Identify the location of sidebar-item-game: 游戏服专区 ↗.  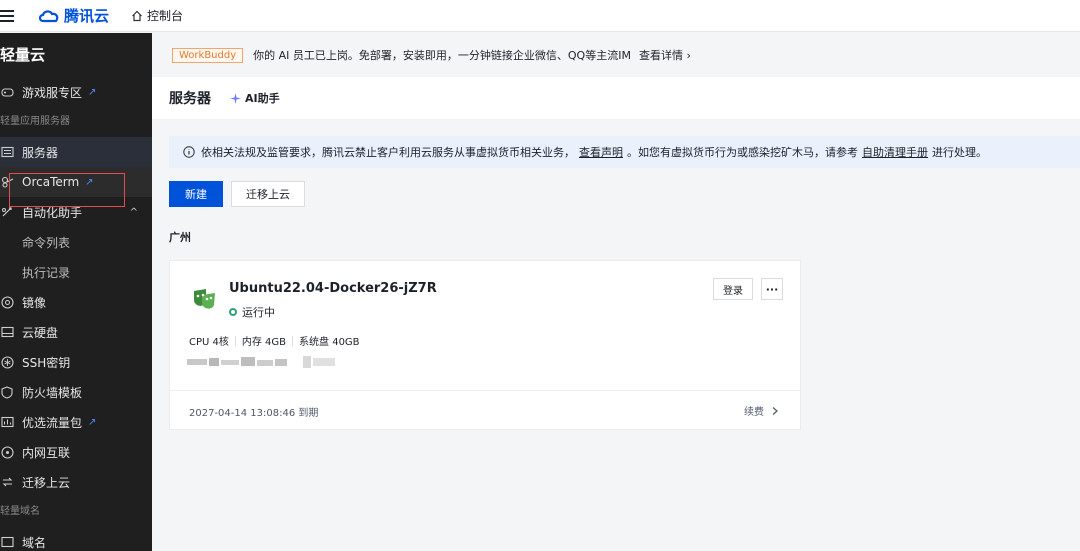
(76, 92).